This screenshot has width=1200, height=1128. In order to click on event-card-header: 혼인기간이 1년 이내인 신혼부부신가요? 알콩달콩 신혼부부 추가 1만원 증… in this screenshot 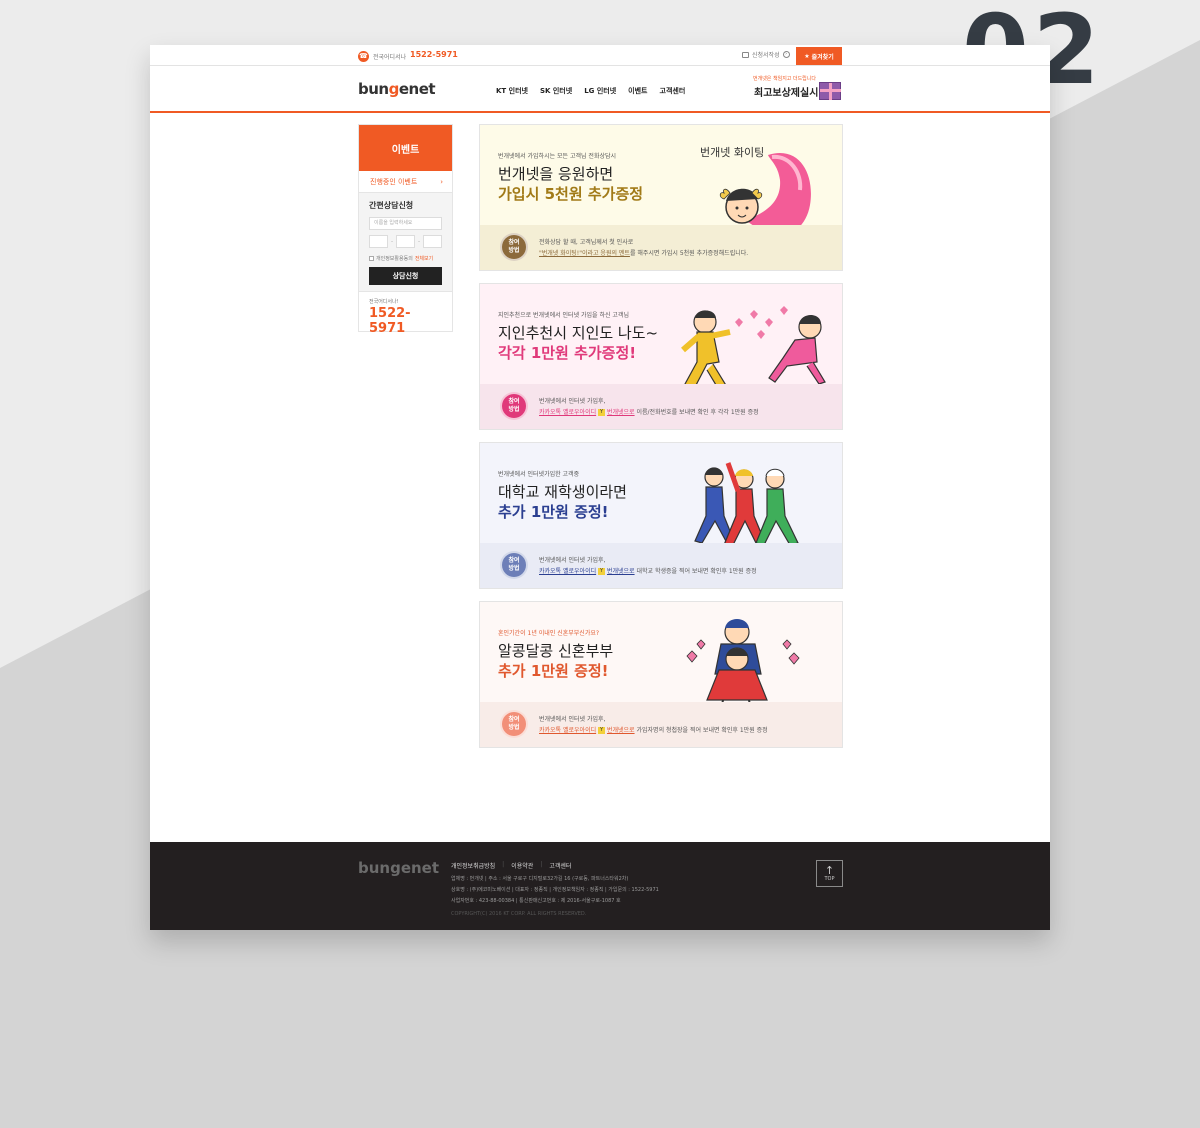, I will do `click(661, 656)`.